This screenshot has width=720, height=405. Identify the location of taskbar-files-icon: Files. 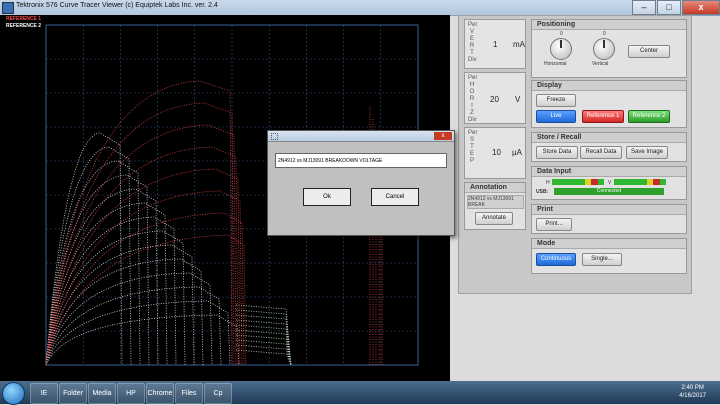
(189, 393).